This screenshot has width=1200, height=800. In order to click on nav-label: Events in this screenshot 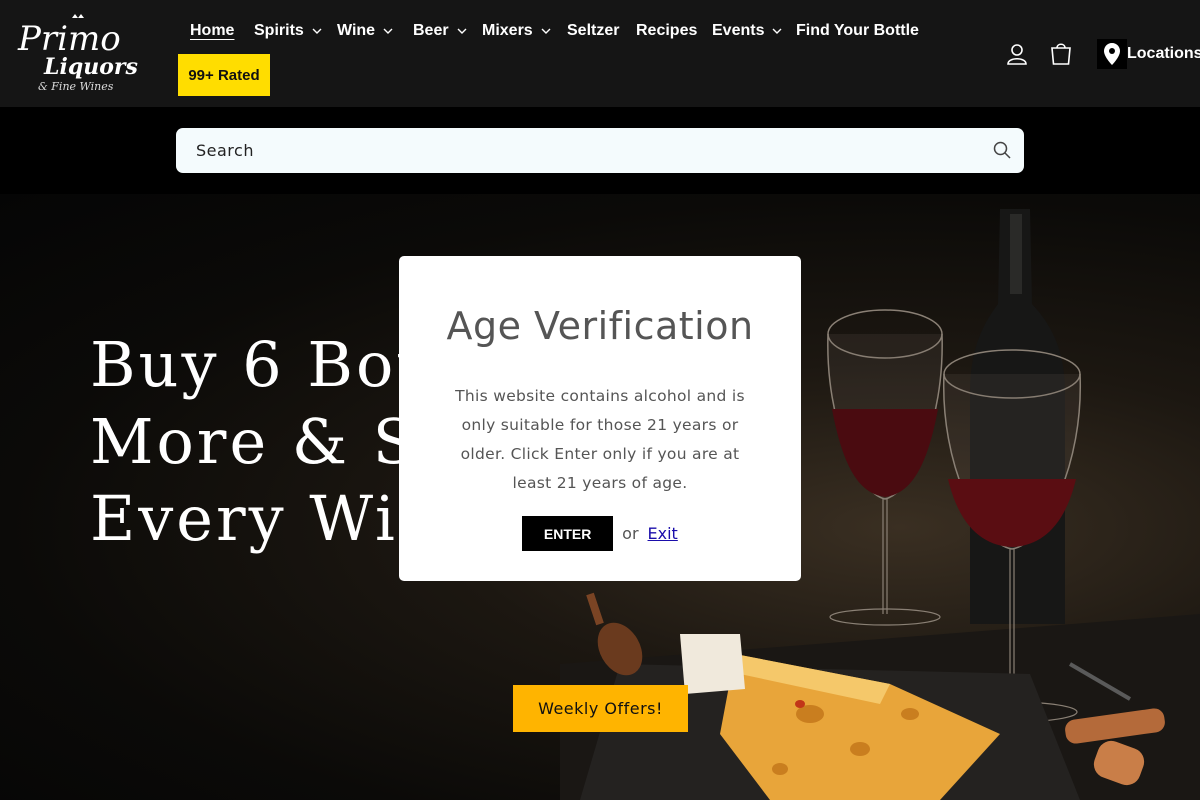, I will do `click(738, 30)`.